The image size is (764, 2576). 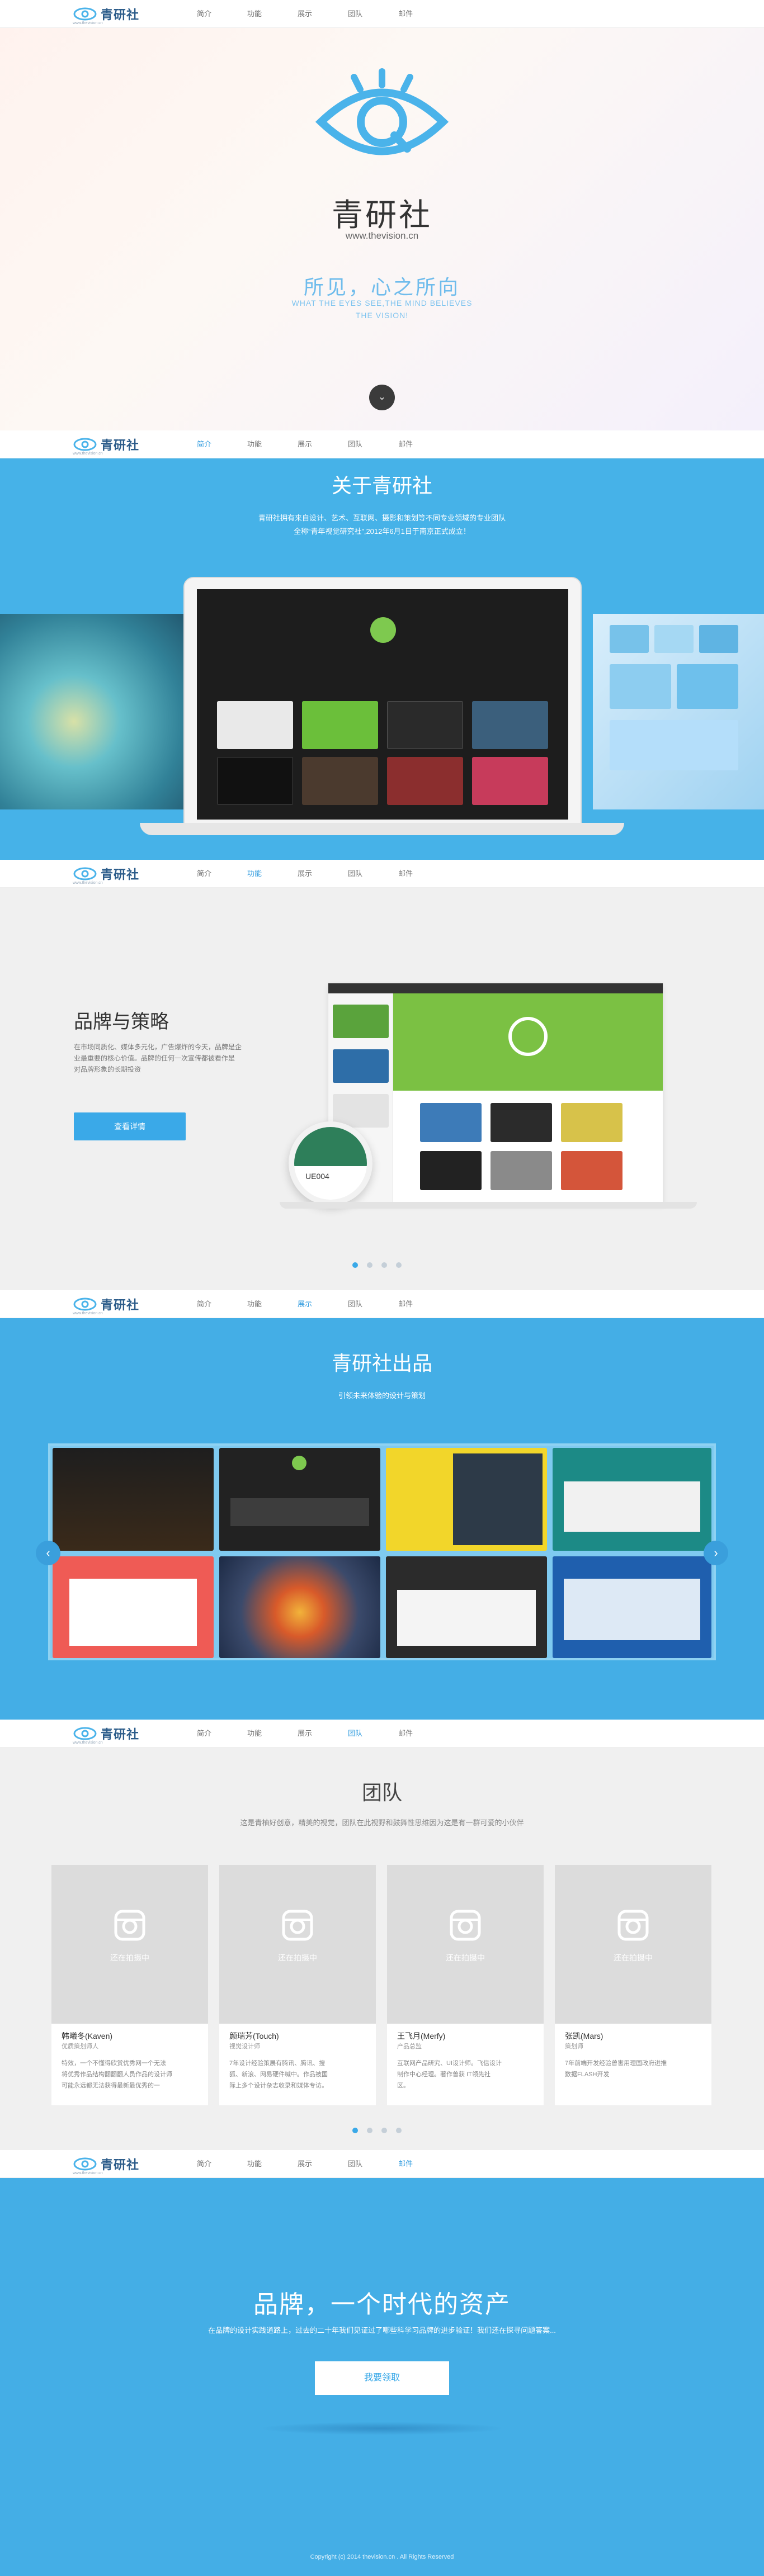 I want to click on chevron-right-icon: ›, so click(x=716, y=1553).